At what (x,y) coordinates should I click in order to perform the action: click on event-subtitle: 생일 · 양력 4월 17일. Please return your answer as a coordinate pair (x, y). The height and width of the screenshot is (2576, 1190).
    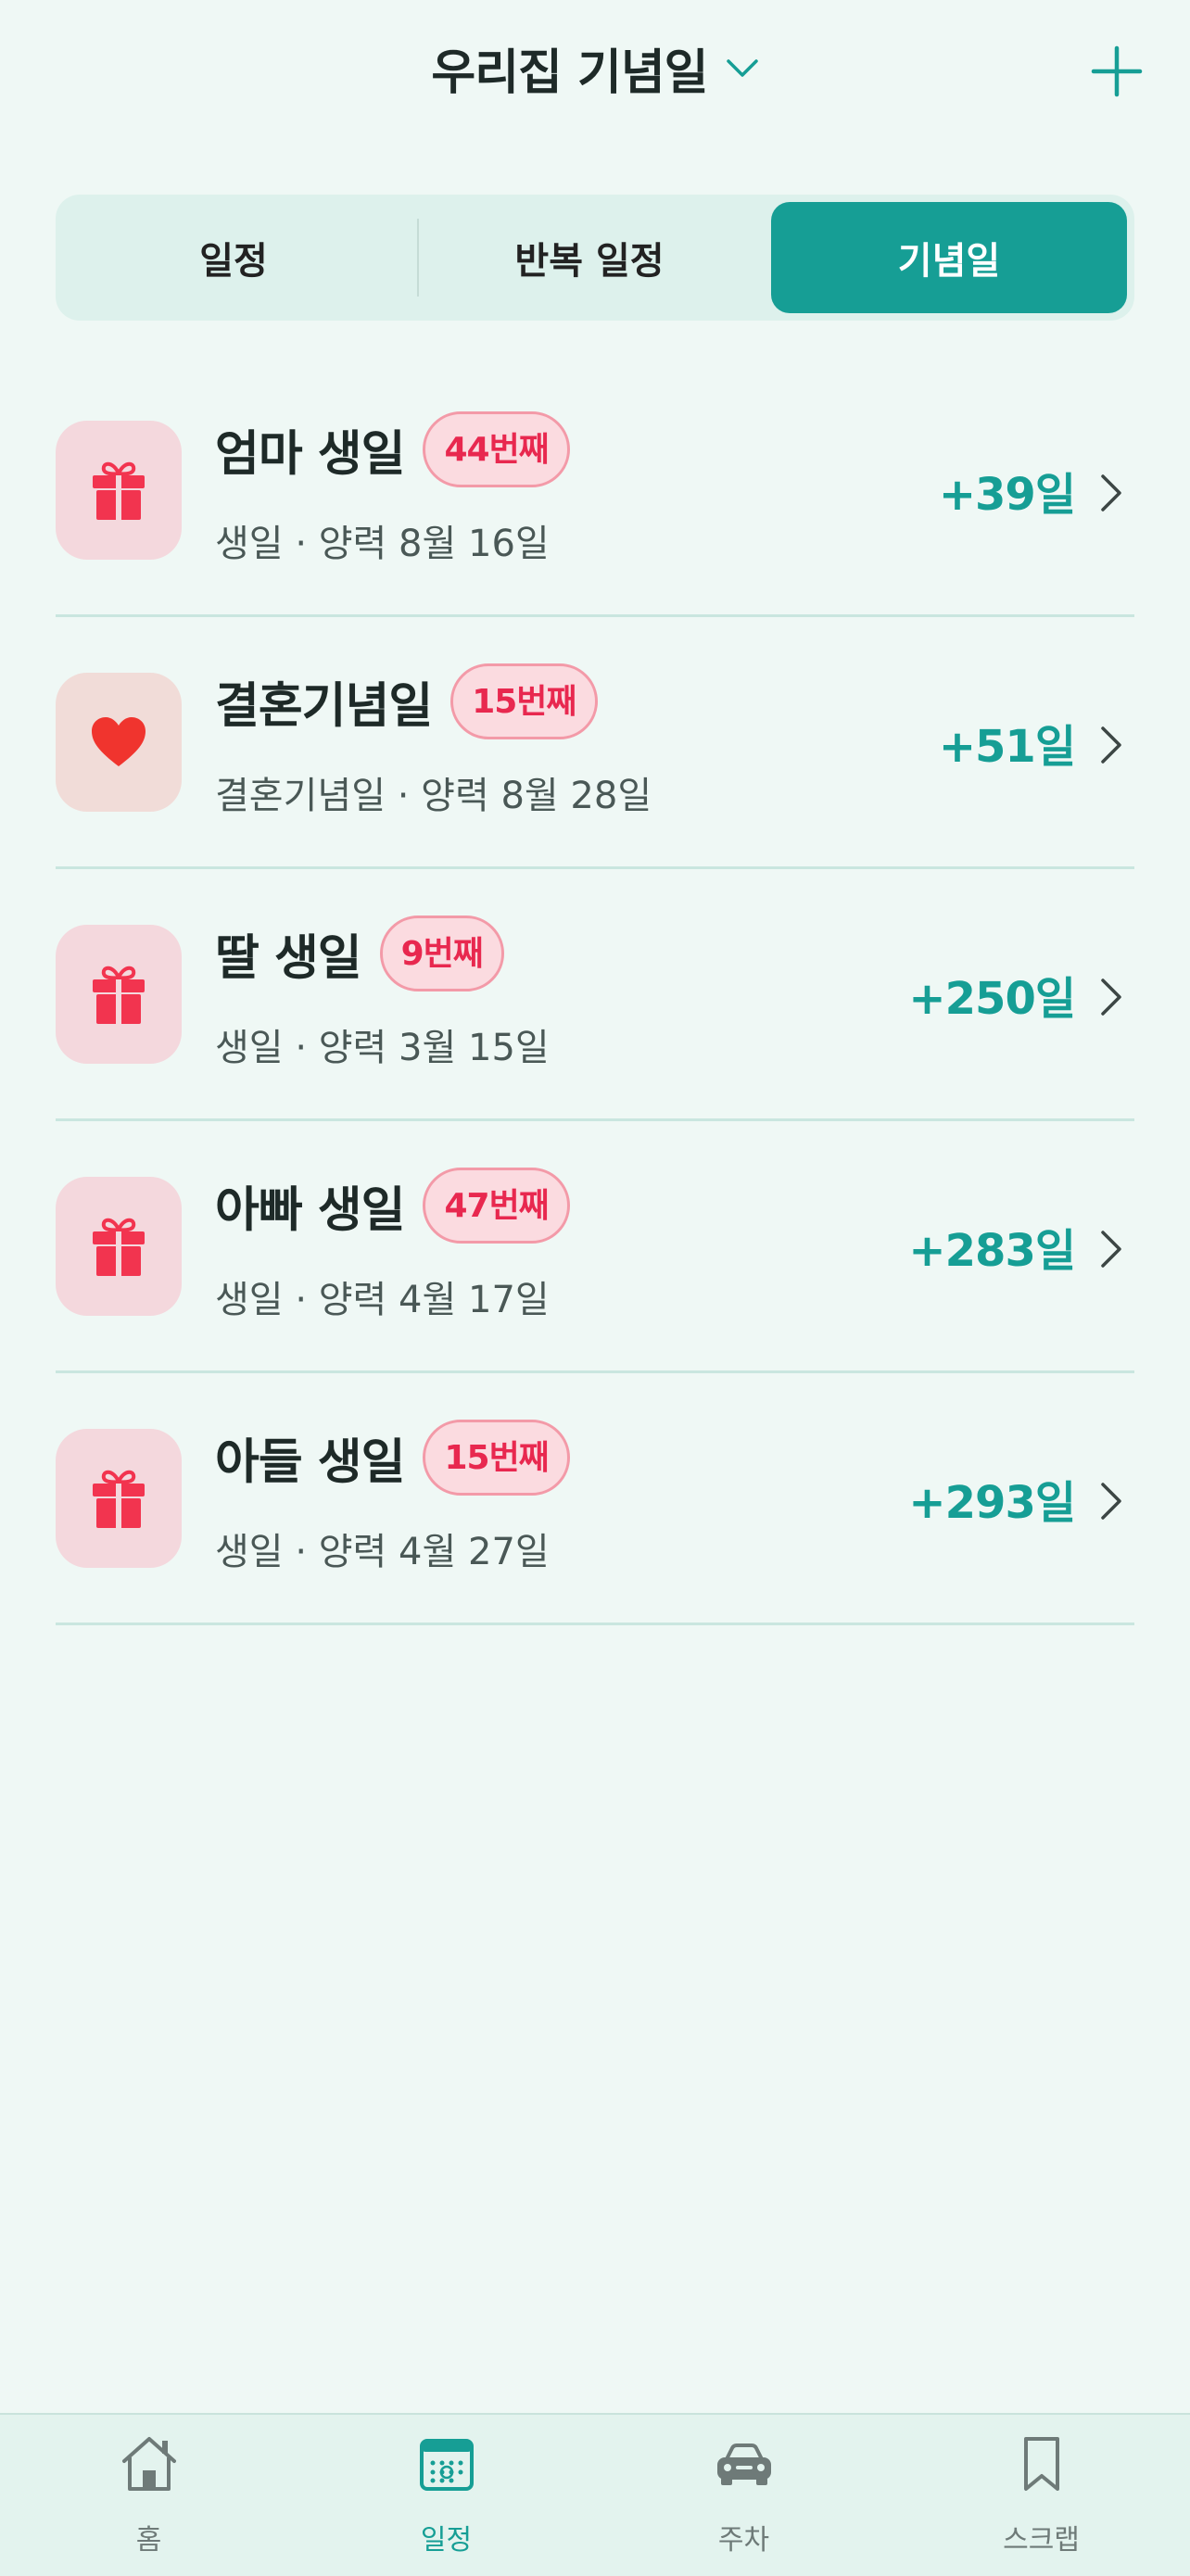
    Looking at the image, I should click on (382, 1300).